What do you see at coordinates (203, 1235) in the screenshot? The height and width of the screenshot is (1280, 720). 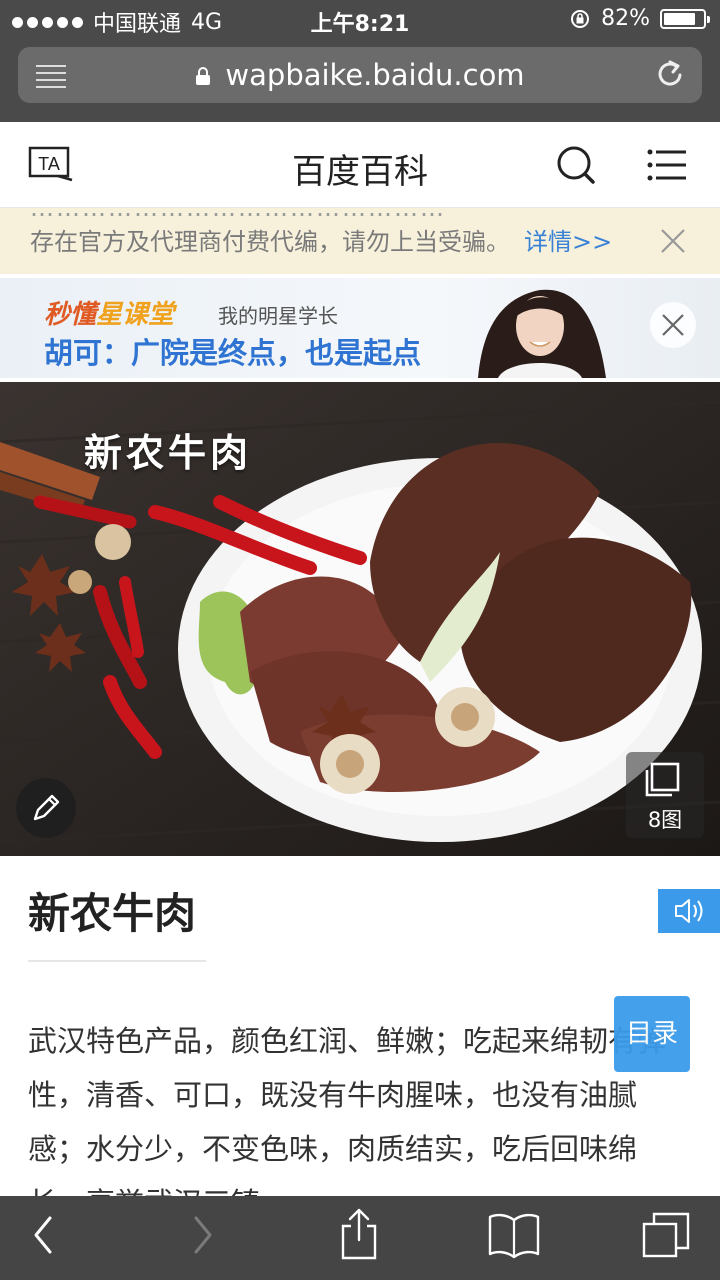 I see `forward-icon` at bounding box center [203, 1235].